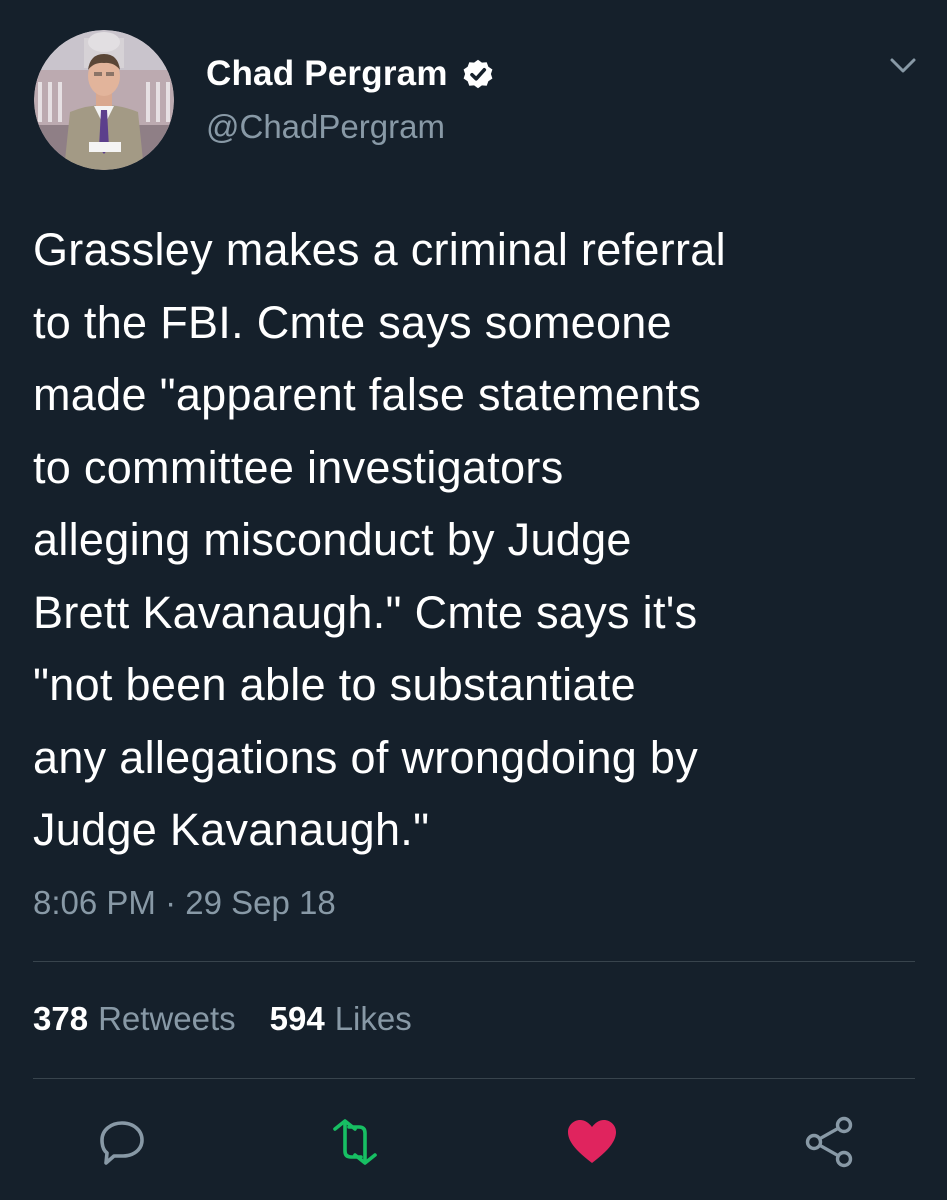 The image size is (947, 1200). I want to click on reply-icon, so click(122, 1143).